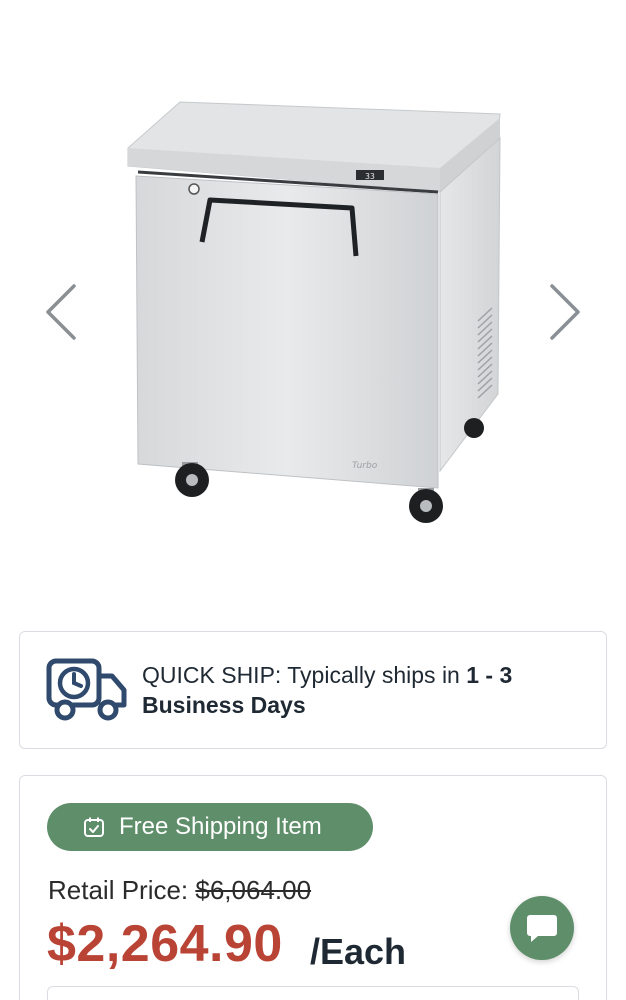 Image resolution: width=626 pixels, height=1000 pixels. What do you see at coordinates (370, 176) in the screenshot?
I see `temperature-display: 33` at bounding box center [370, 176].